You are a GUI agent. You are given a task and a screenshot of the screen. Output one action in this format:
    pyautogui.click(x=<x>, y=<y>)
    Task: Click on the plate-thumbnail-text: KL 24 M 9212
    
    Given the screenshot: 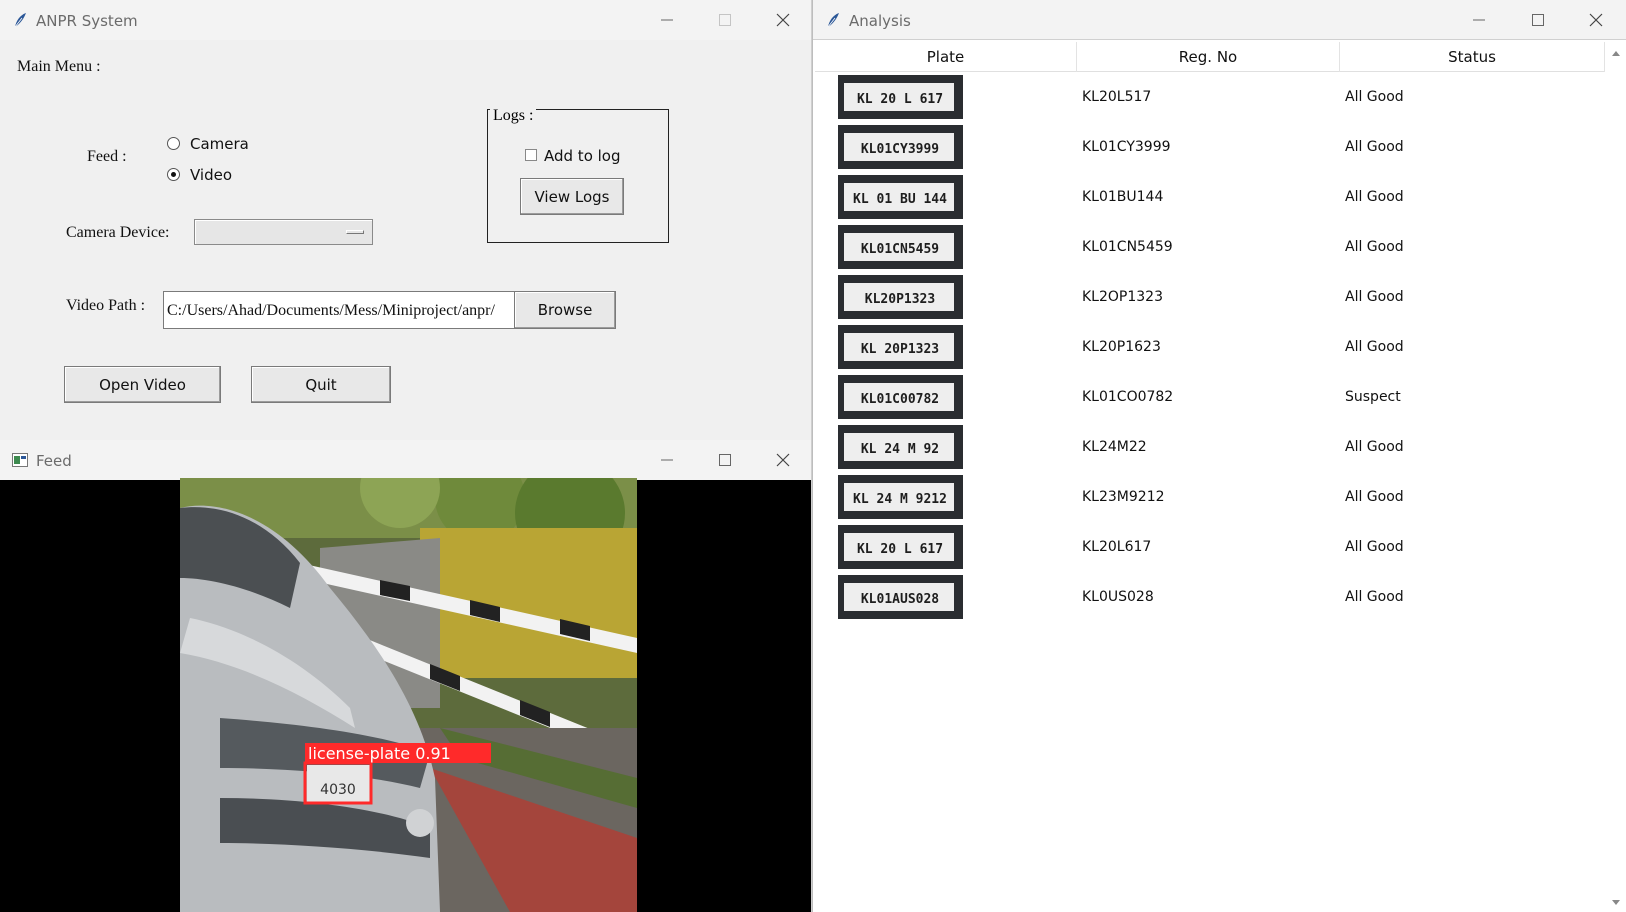 What is the action you would take?
    pyautogui.click(x=900, y=499)
    